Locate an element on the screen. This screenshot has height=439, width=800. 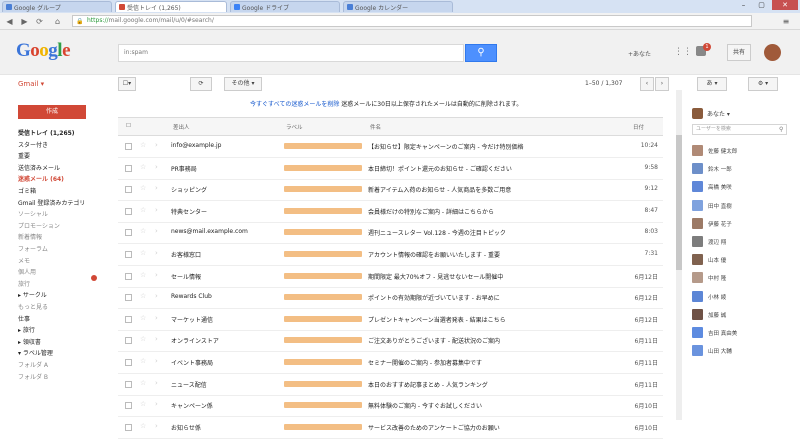
sidebar-item: 仕事 is located at coordinates (24, 318).